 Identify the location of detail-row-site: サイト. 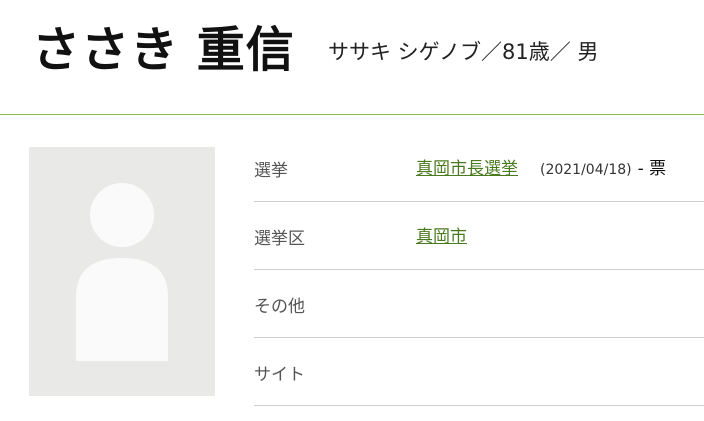
(479, 372).